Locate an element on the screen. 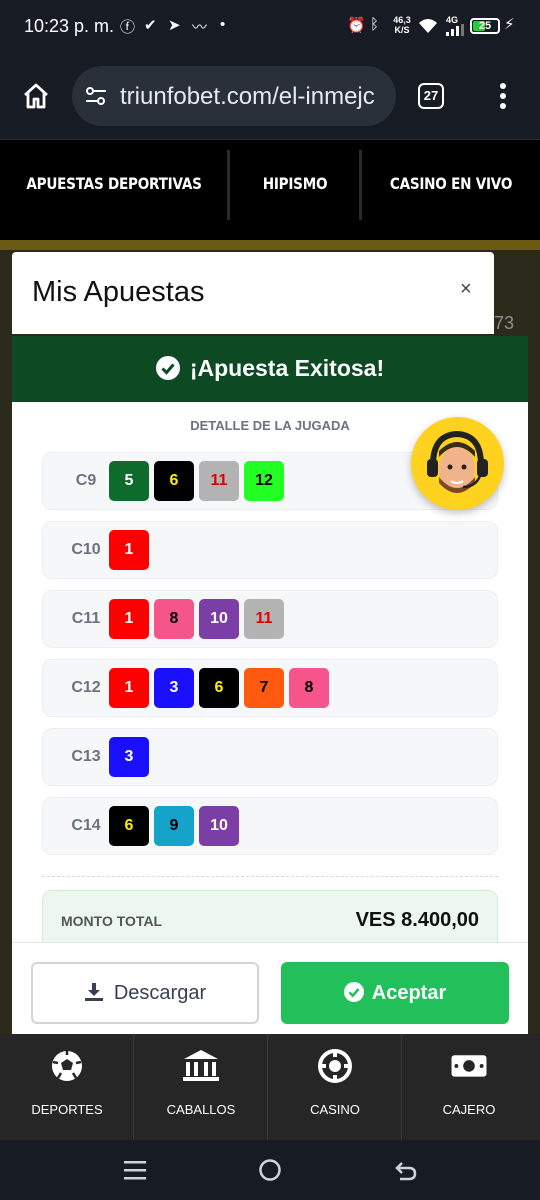  tune-icon is located at coordinates (96, 96).